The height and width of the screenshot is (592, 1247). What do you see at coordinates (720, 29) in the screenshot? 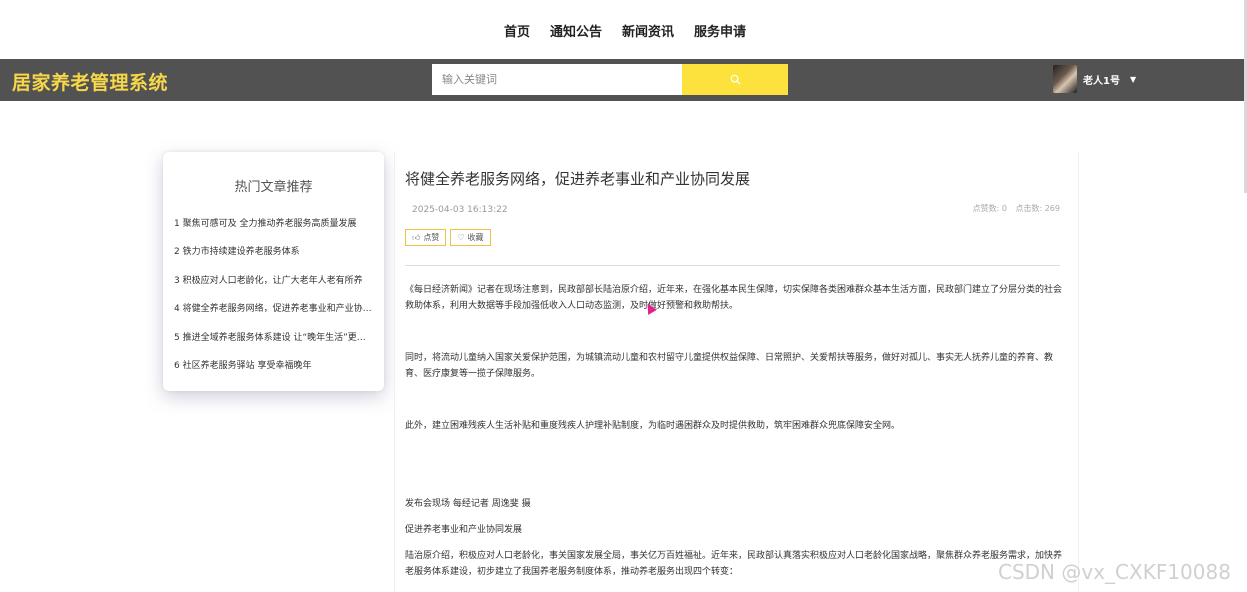
I see `nav-service-apply: 服务申请` at bounding box center [720, 29].